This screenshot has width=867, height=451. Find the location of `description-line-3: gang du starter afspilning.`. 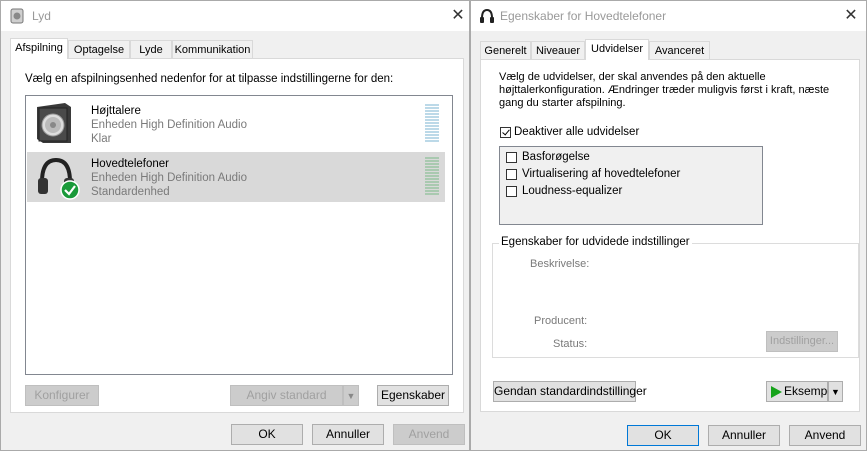

description-line-3: gang du starter afspilning. is located at coordinates (562, 103).